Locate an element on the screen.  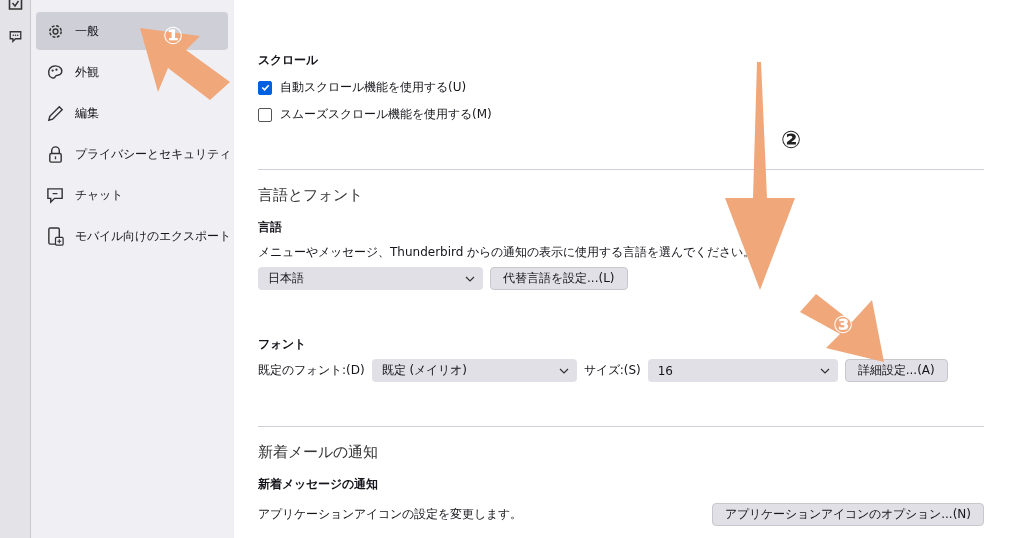
step-number: ③ is located at coordinates (843, 325).